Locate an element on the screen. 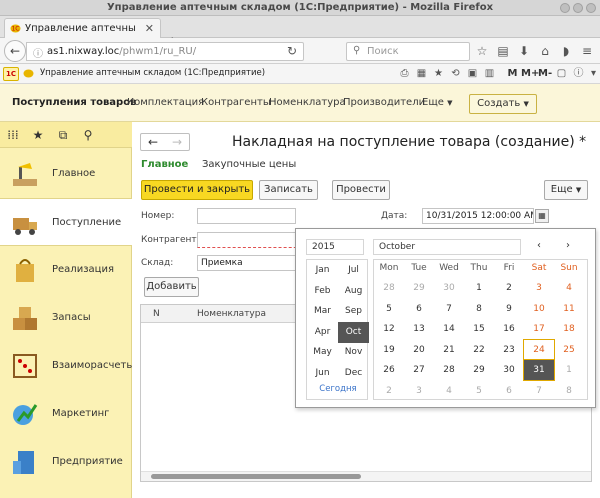 The height and width of the screenshot is (498, 600). day-cell: 15 is located at coordinates (479, 329).